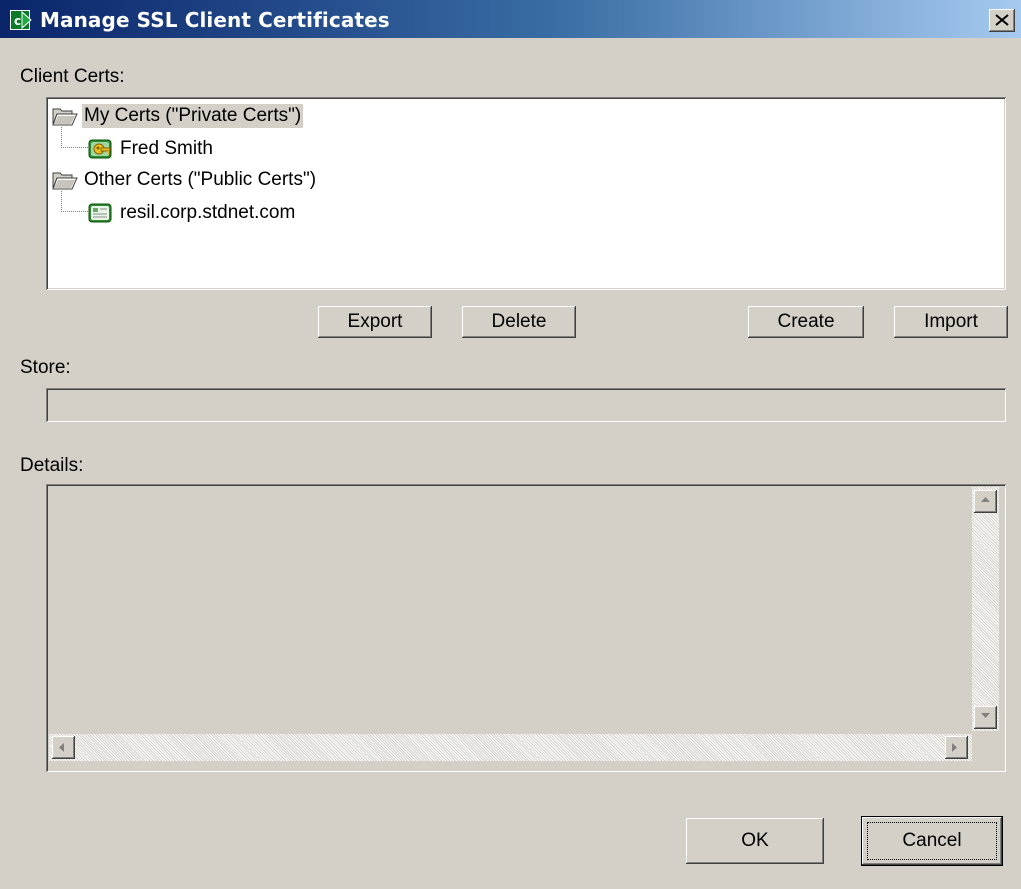  What do you see at coordinates (510, 747) in the screenshot?
I see `horizontal-scrollbar` at bounding box center [510, 747].